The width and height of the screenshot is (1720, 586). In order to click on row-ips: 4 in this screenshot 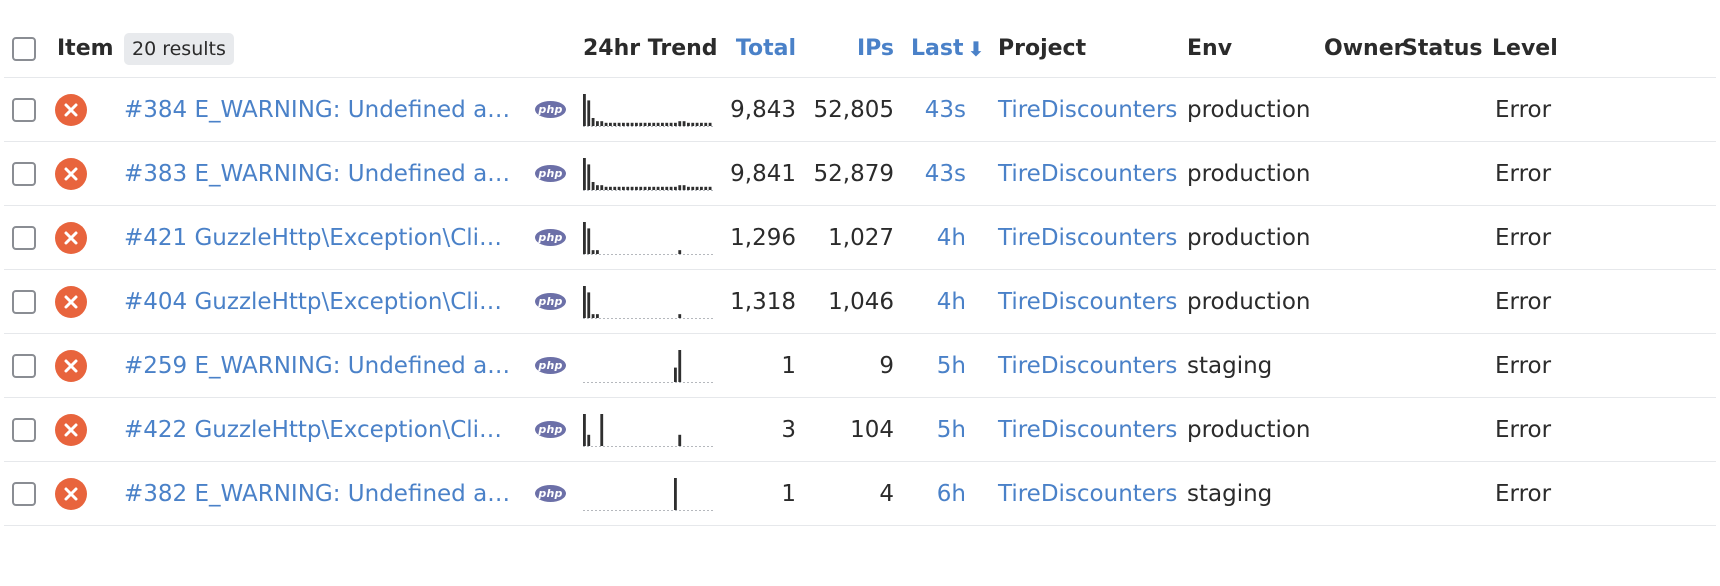, I will do `click(886, 493)`.